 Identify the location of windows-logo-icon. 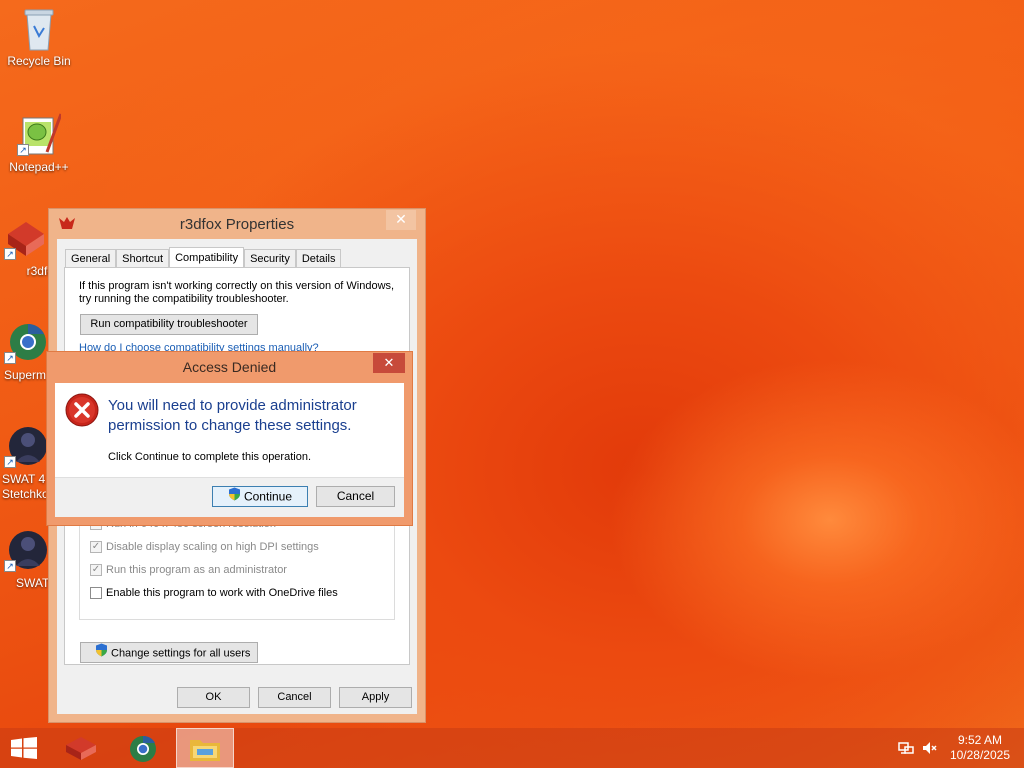
(24, 748).